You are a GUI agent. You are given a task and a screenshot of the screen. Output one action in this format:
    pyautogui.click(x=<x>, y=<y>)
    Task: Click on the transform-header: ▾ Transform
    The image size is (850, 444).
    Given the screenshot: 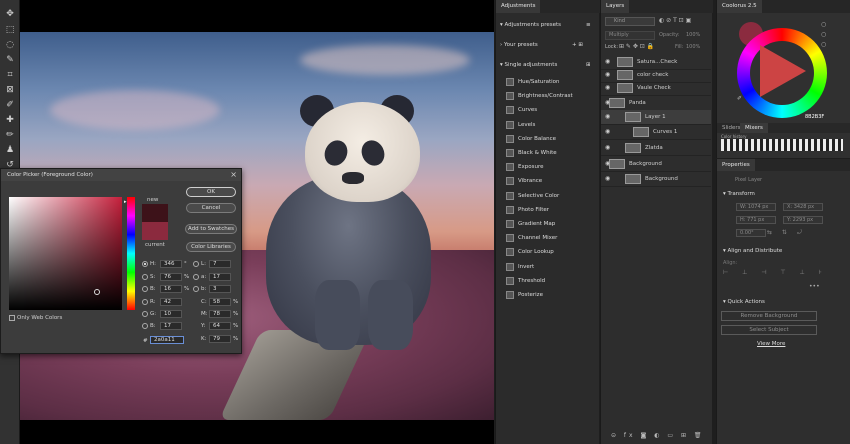 What is the action you would take?
    pyautogui.click(x=739, y=194)
    